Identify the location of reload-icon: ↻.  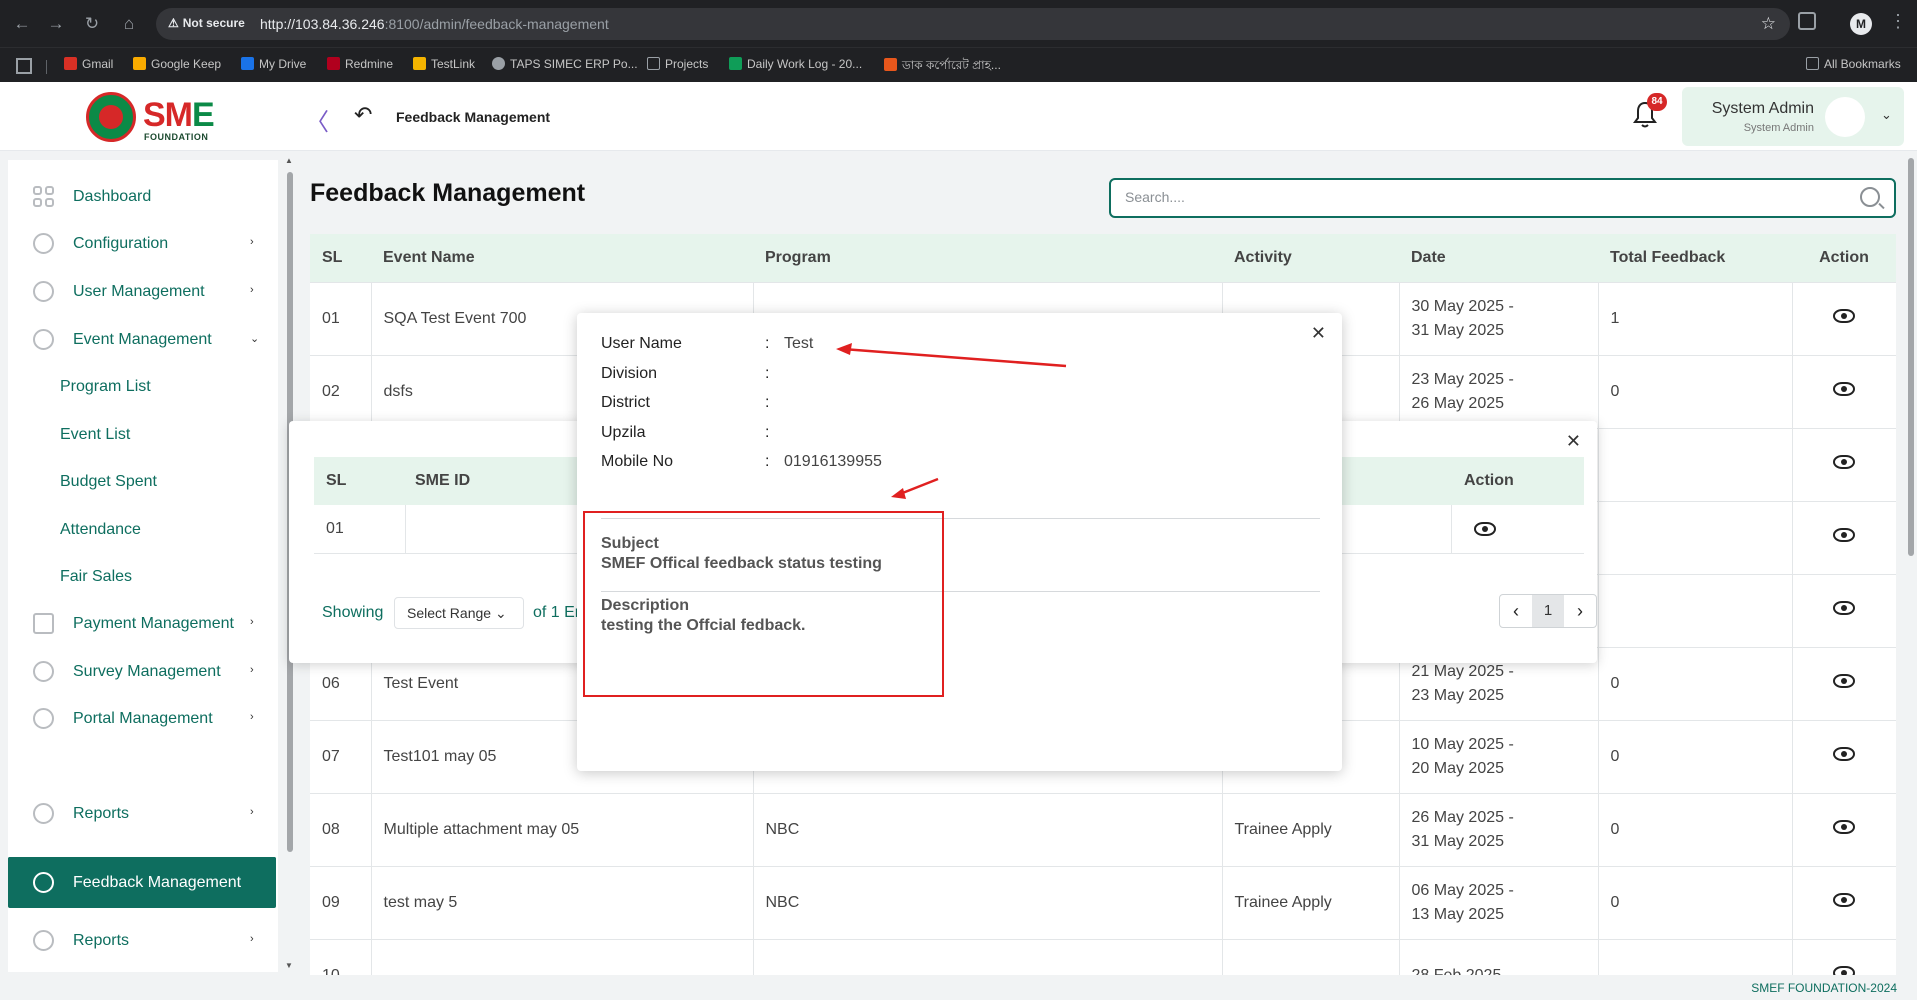
(92, 24).